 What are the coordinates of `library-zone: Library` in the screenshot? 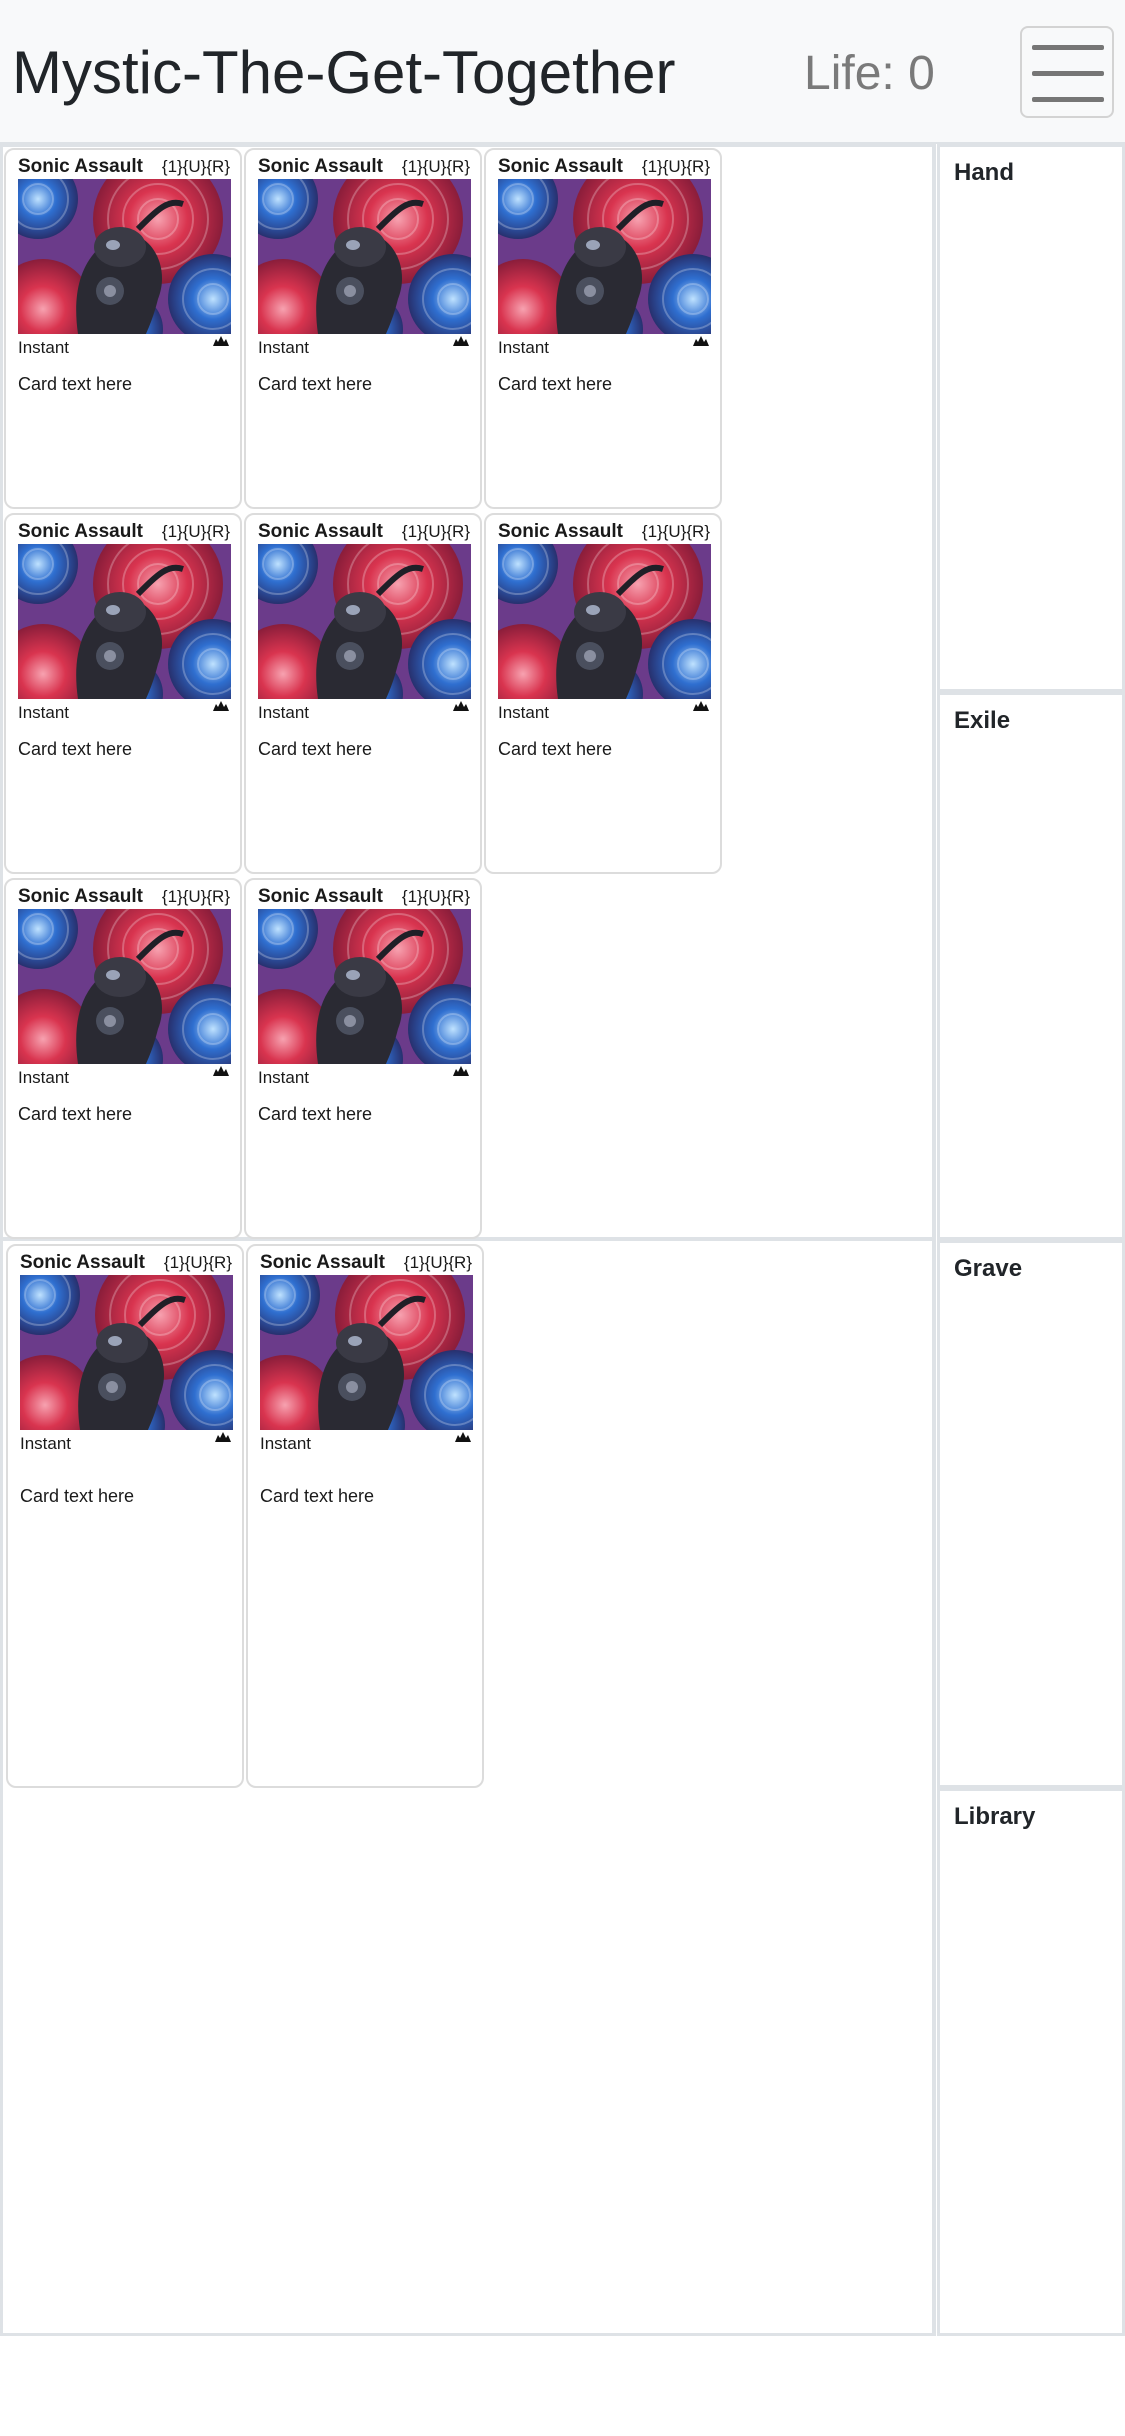 It's located at (1031, 2062).